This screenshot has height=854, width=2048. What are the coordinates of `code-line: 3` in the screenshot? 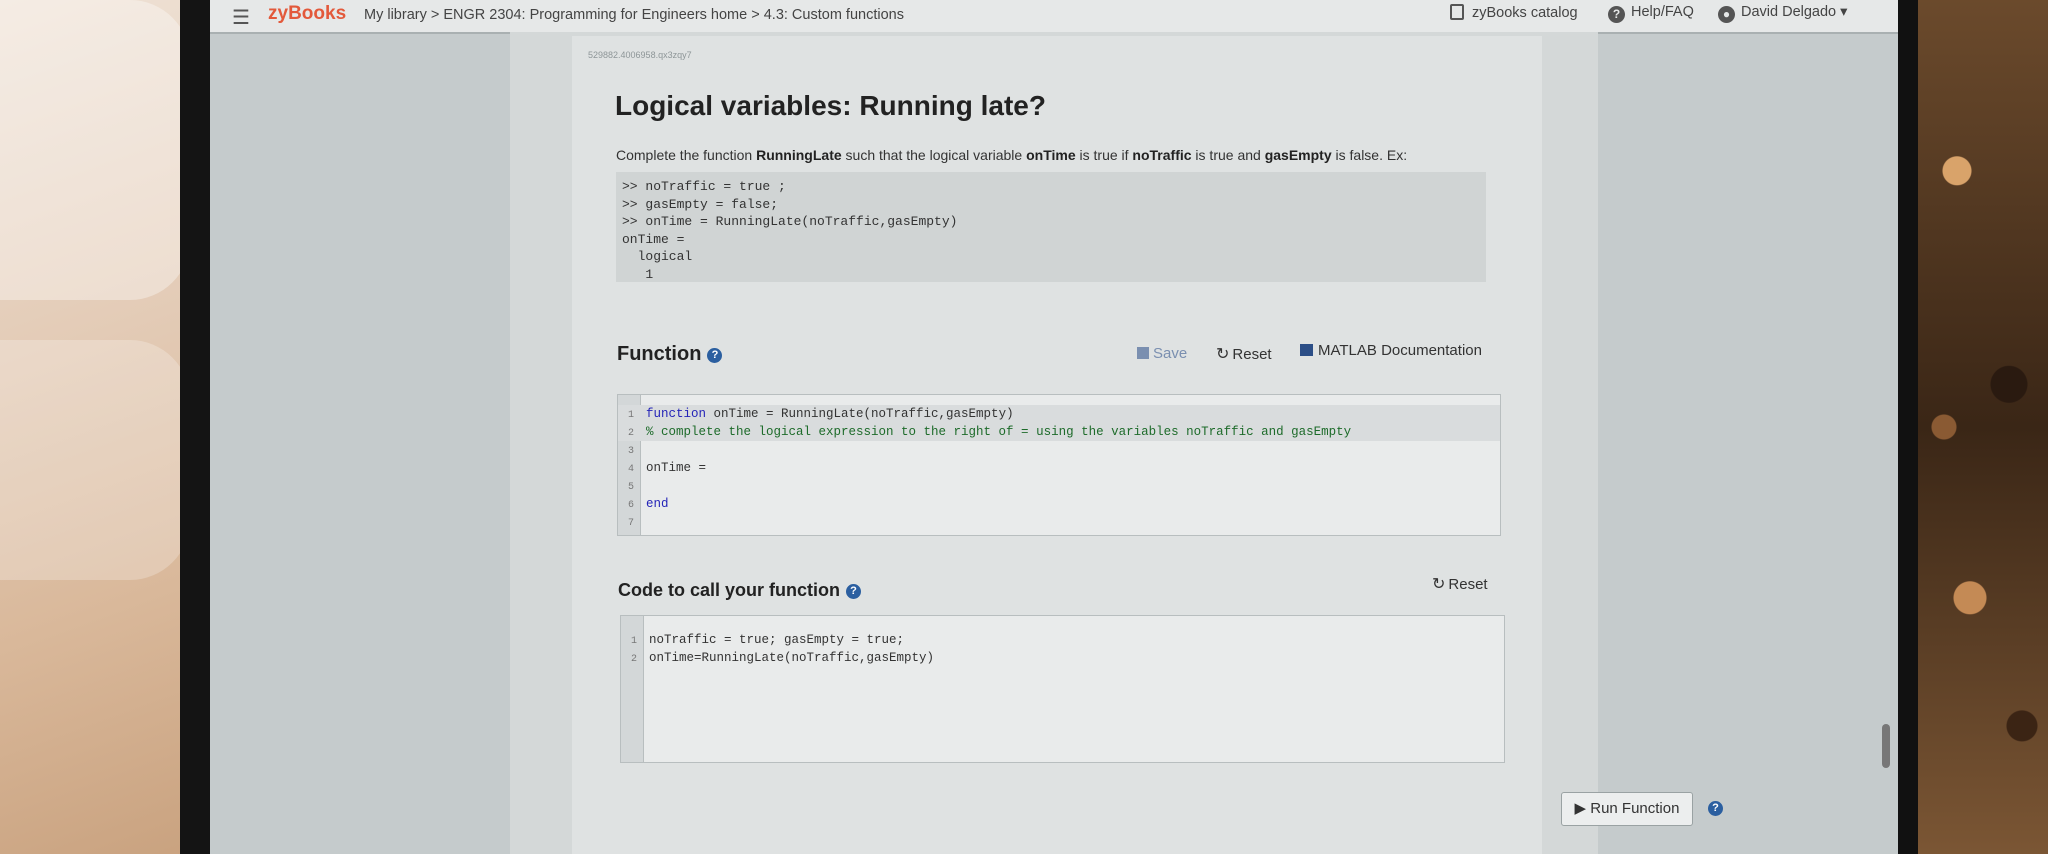 It's located at (632, 450).